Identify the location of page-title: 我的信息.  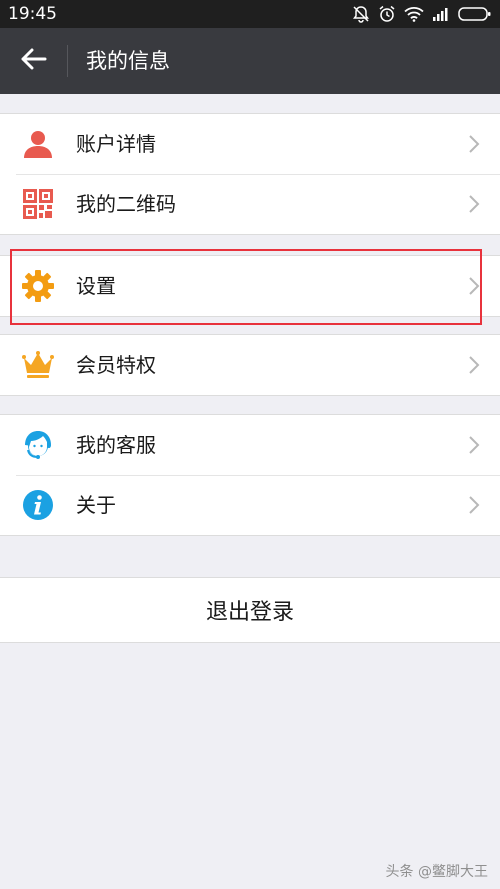
(128, 61).